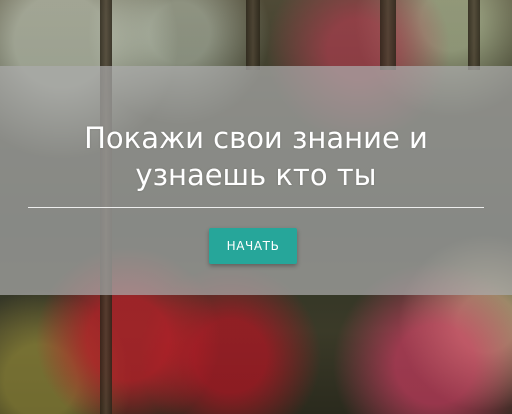  Describe the element at coordinates (256, 175) in the screenshot. I see `hero-title-line2: узнаешь кто ты` at that location.